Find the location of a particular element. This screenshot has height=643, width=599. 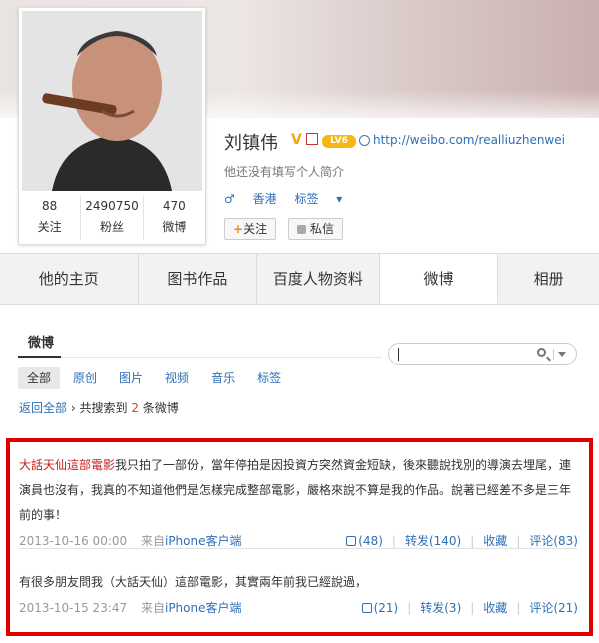

stat-following: 88 关注 is located at coordinates (50, 218).